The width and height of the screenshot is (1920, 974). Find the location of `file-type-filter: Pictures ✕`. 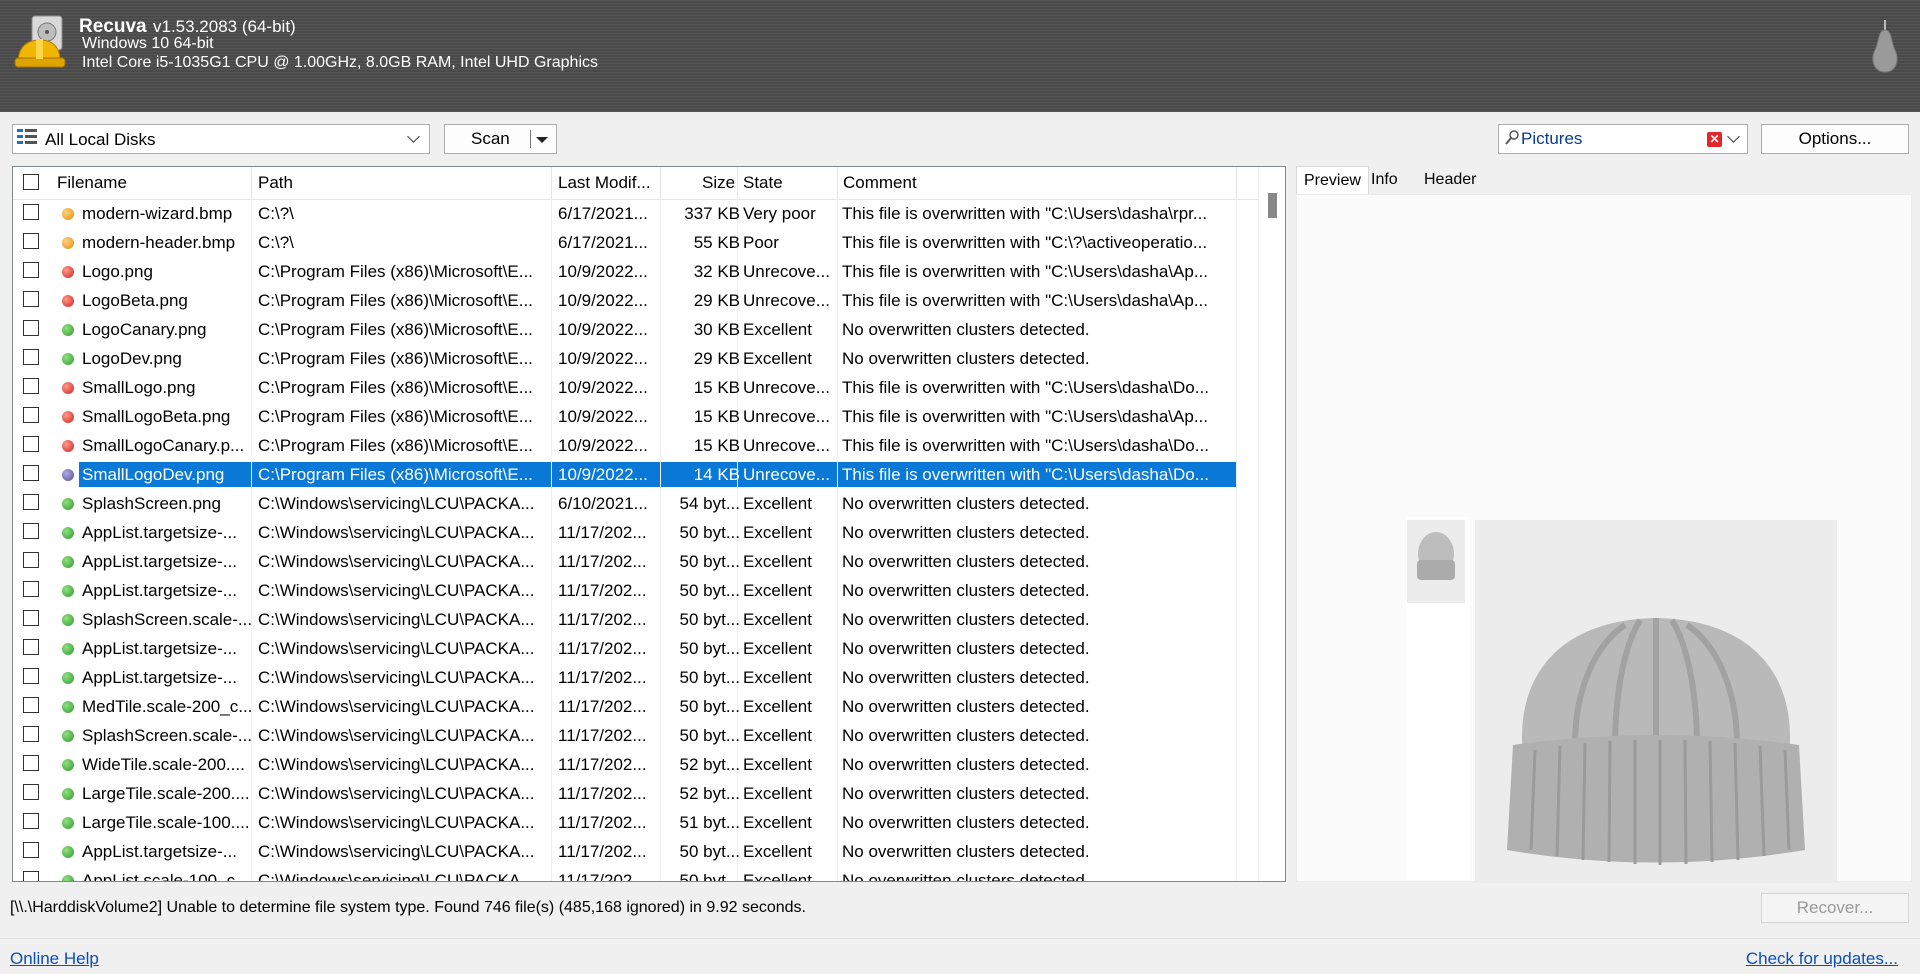

file-type-filter: Pictures ✕ is located at coordinates (1623, 139).